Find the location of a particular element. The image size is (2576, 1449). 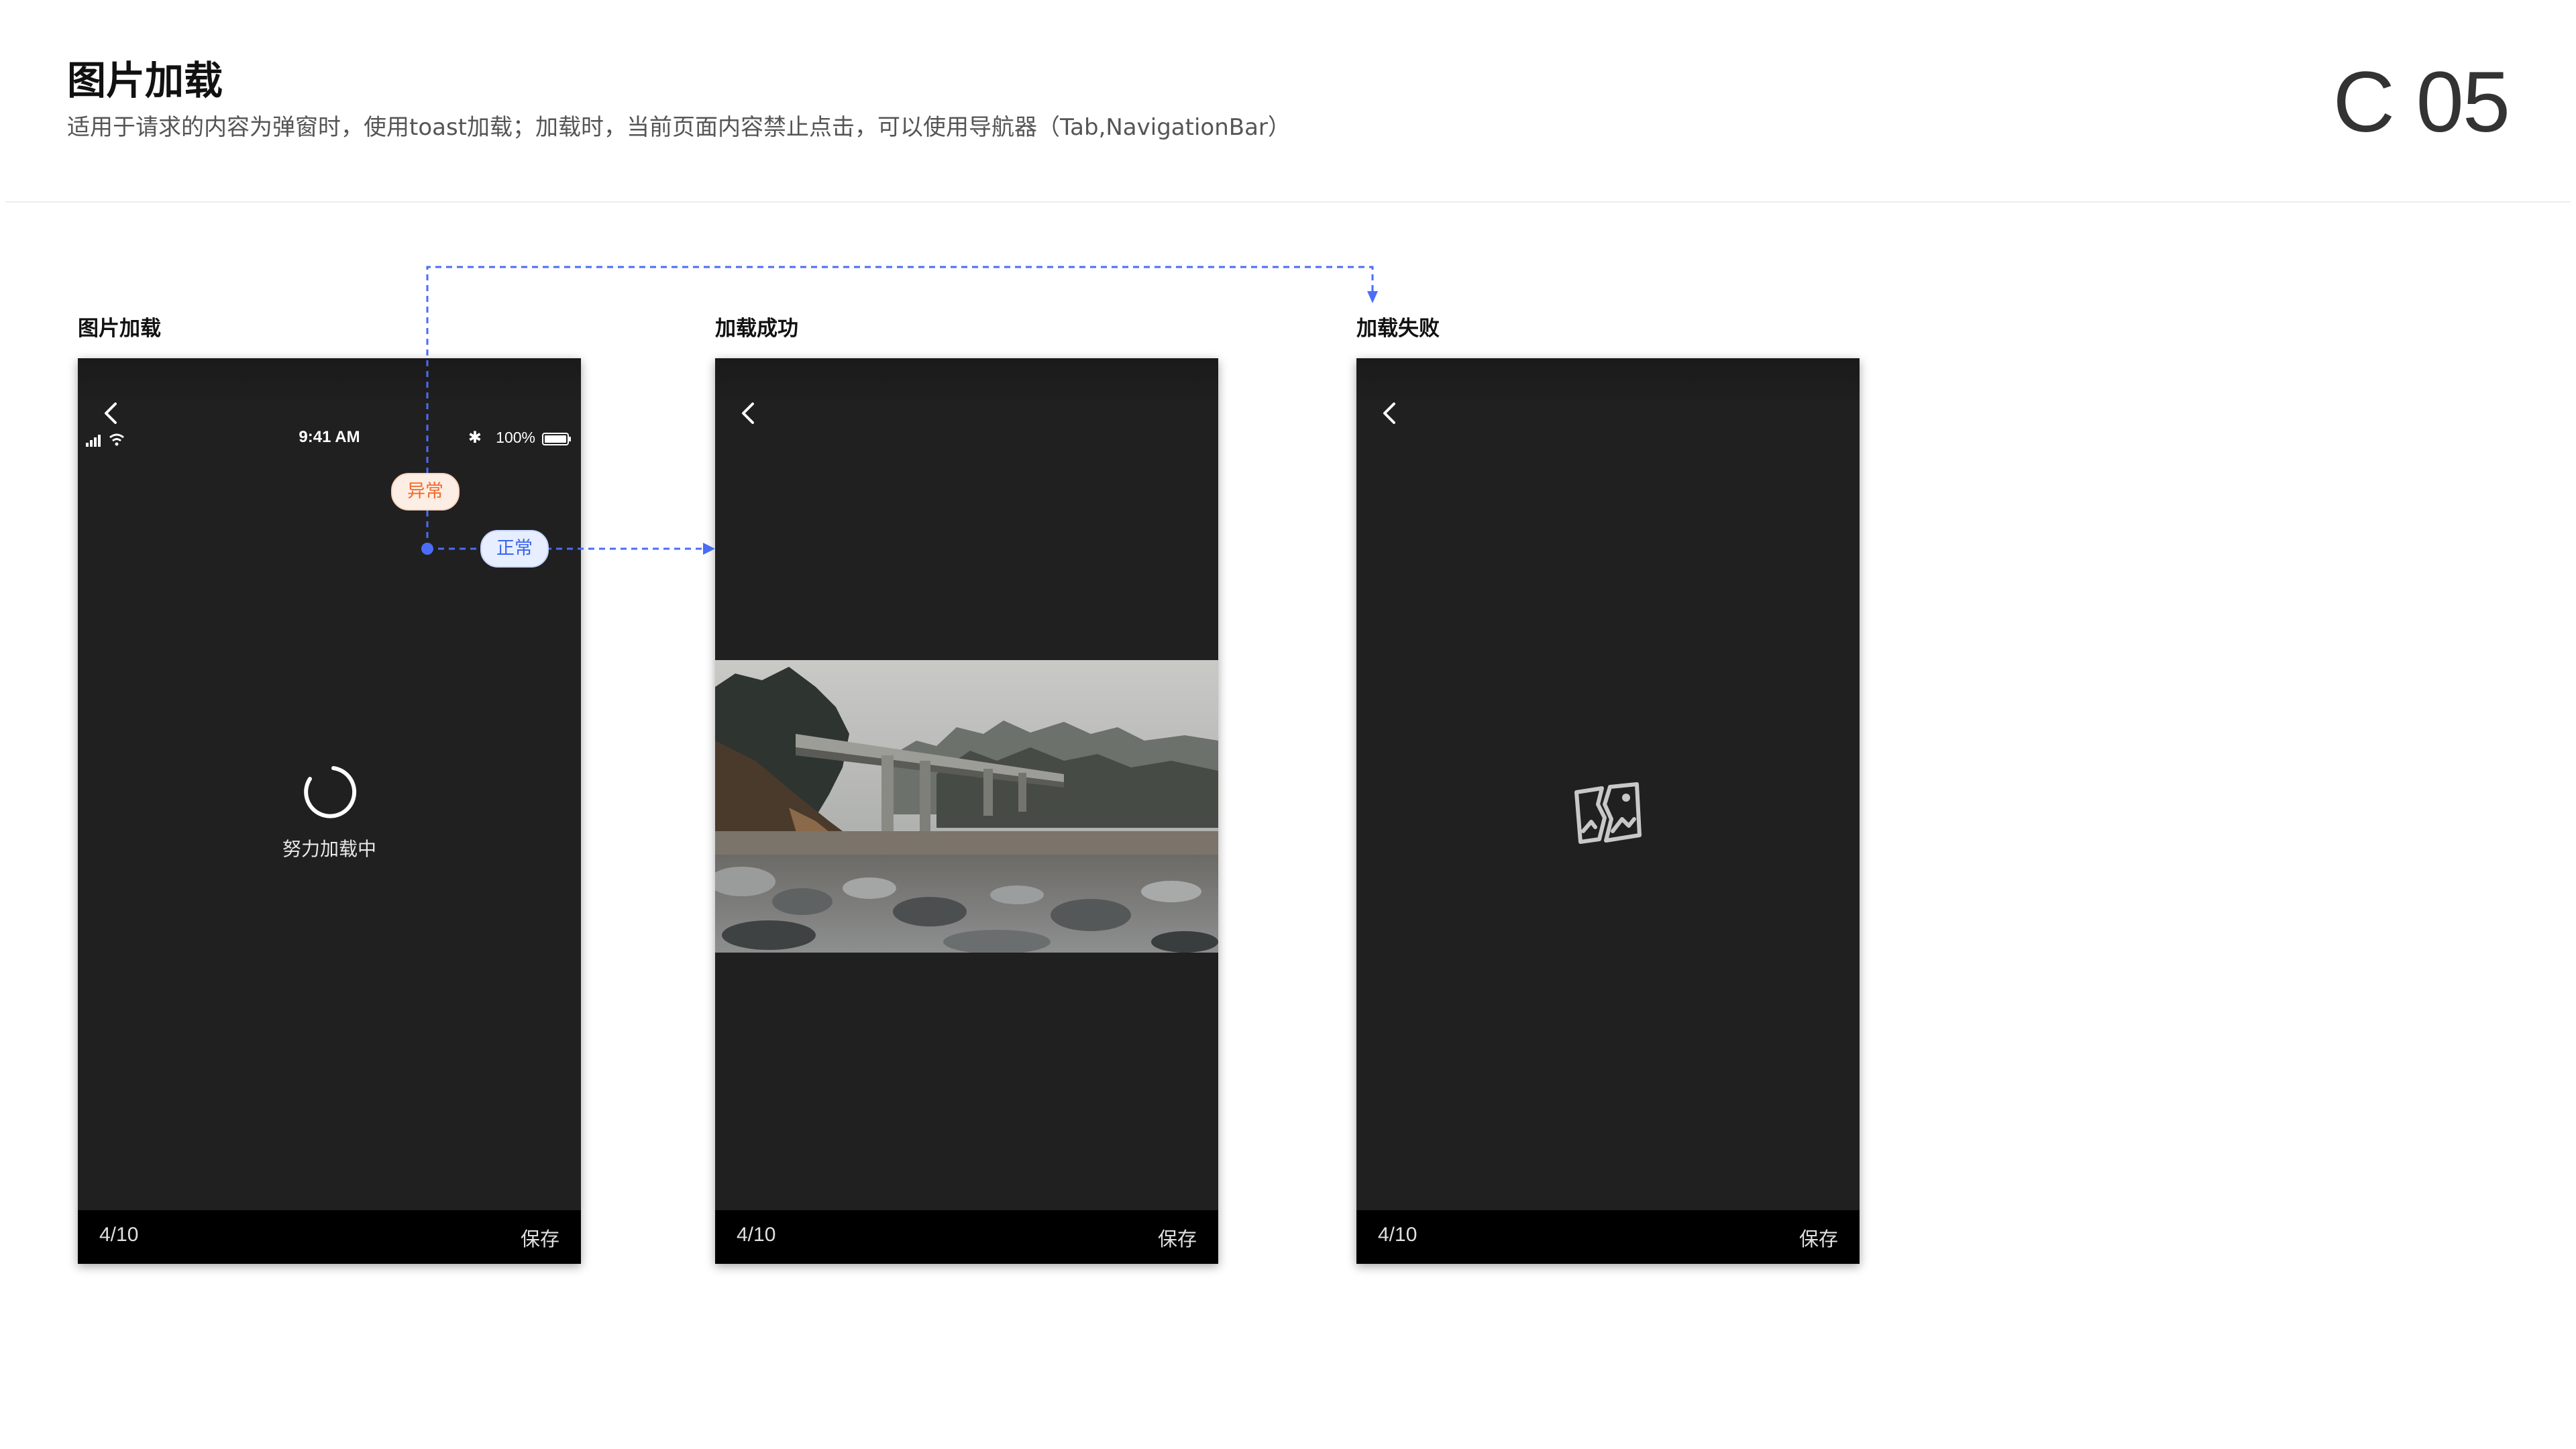

bluetooth-icon: ✱ is located at coordinates (475, 437).